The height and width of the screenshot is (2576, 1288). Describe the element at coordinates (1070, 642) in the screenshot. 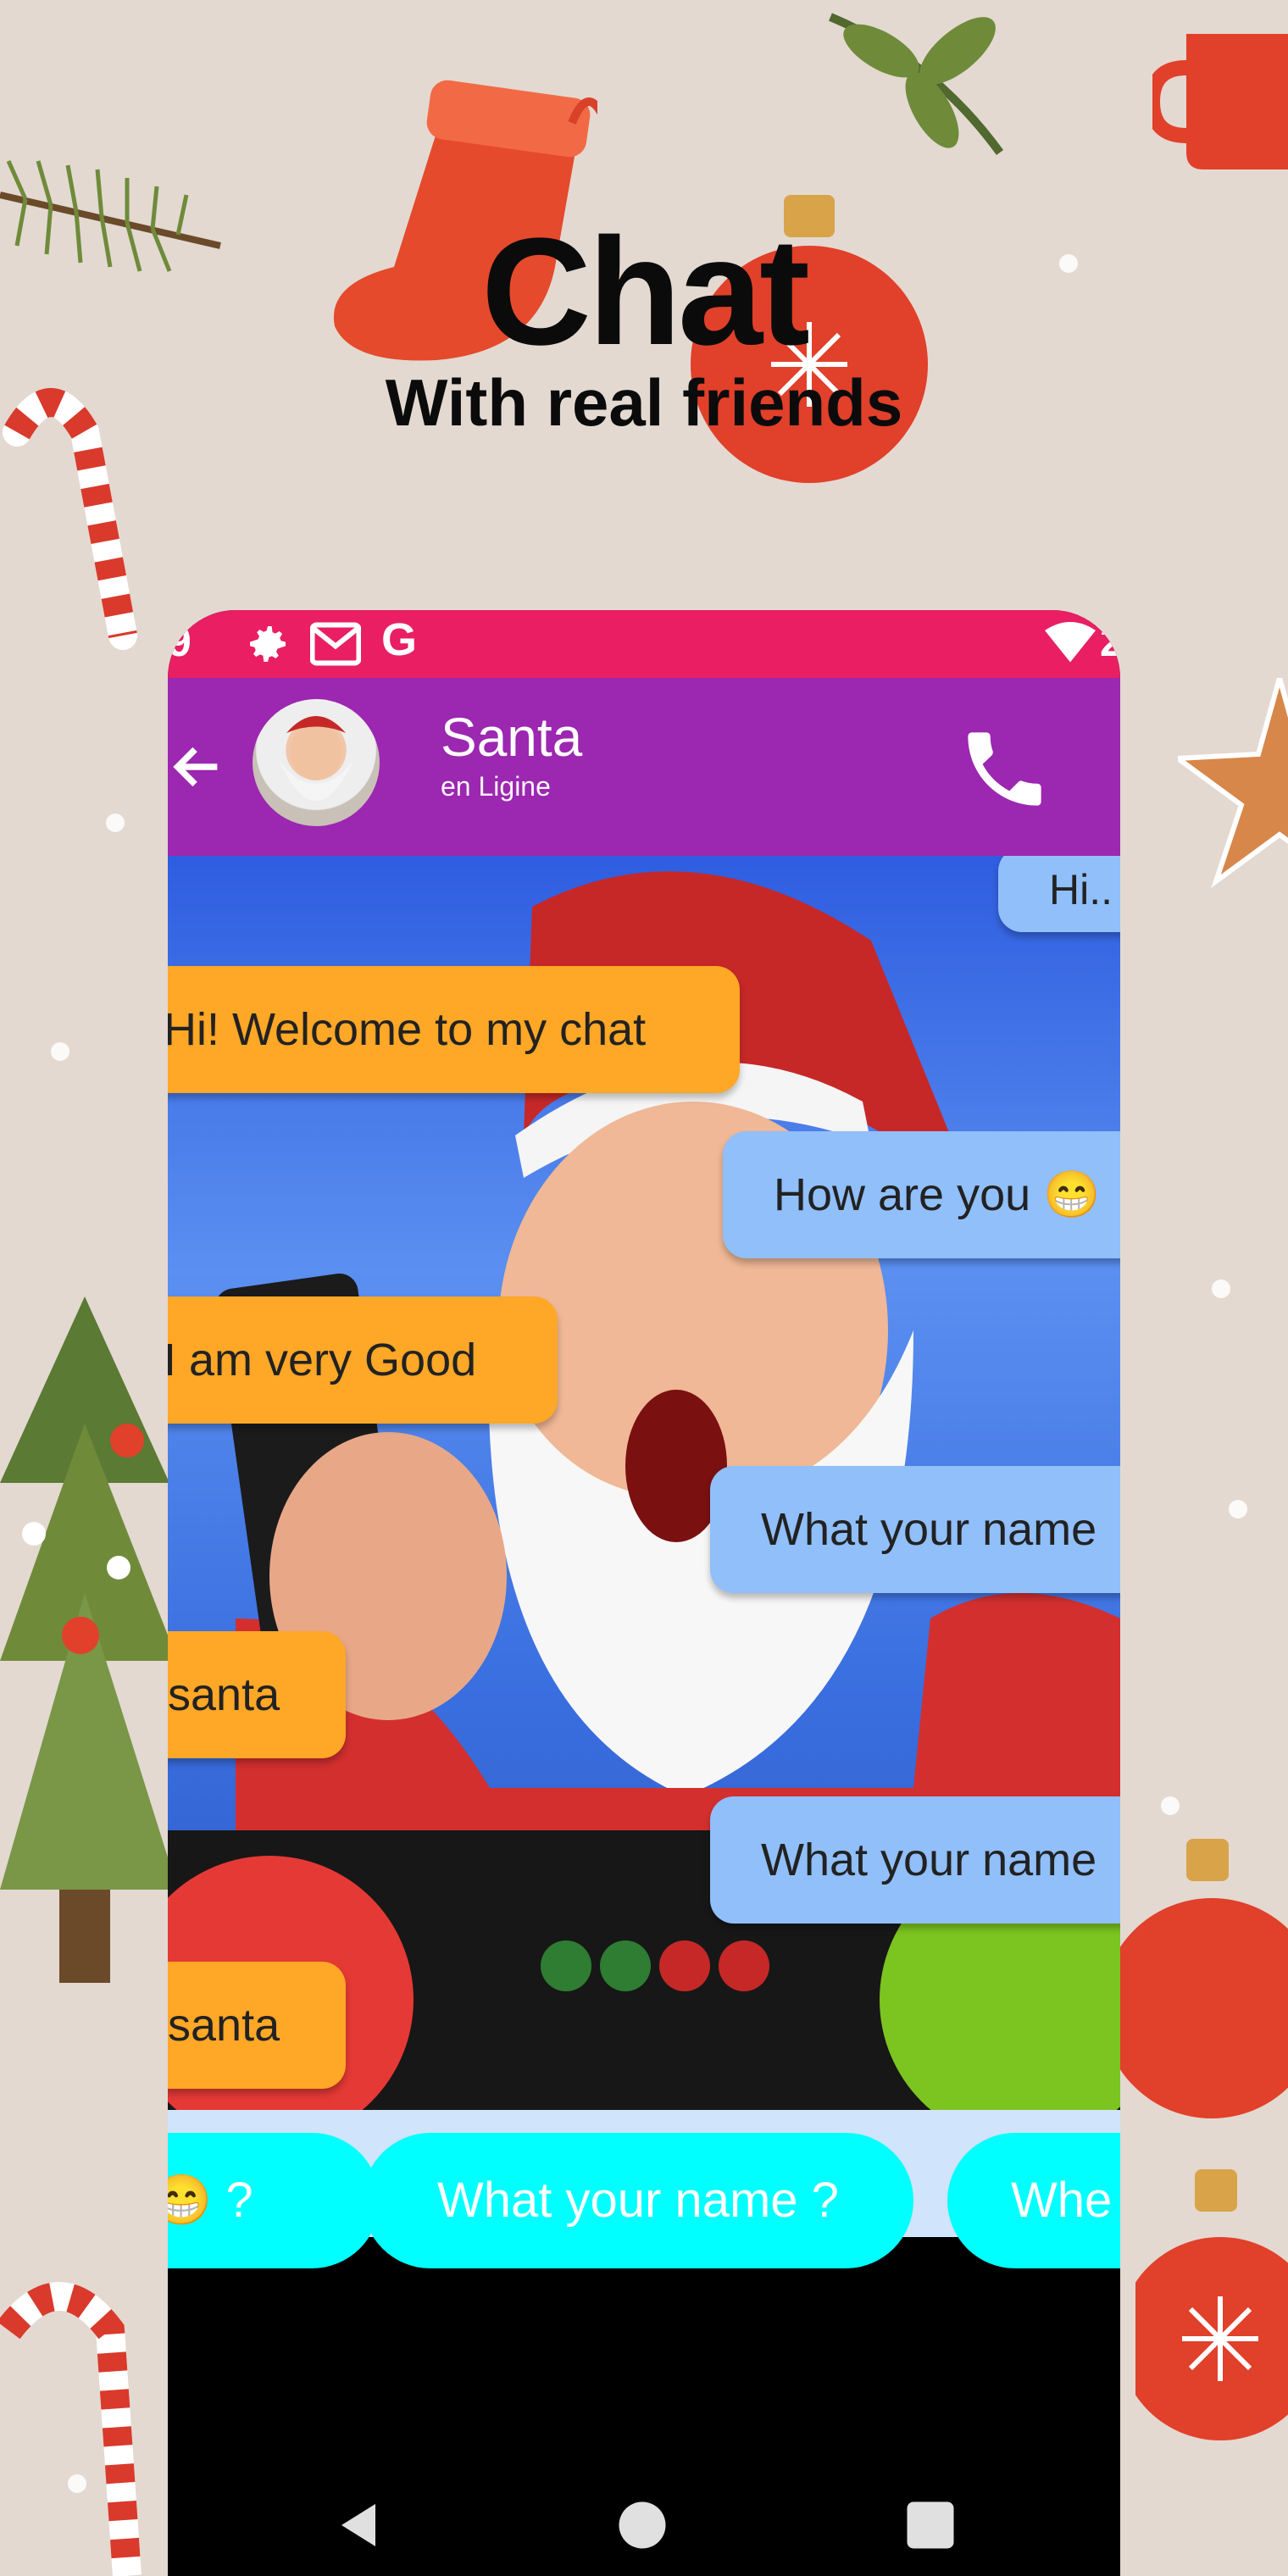

I see `wifi-icon` at that location.